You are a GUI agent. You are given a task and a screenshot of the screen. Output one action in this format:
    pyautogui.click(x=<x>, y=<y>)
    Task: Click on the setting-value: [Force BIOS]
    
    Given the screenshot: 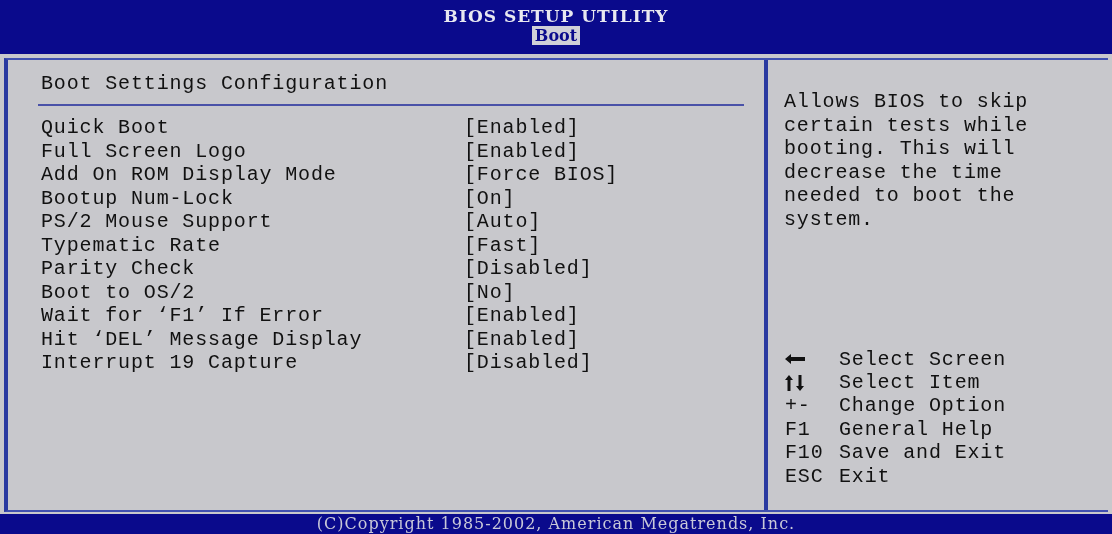 What is the action you would take?
    pyautogui.click(x=541, y=175)
    